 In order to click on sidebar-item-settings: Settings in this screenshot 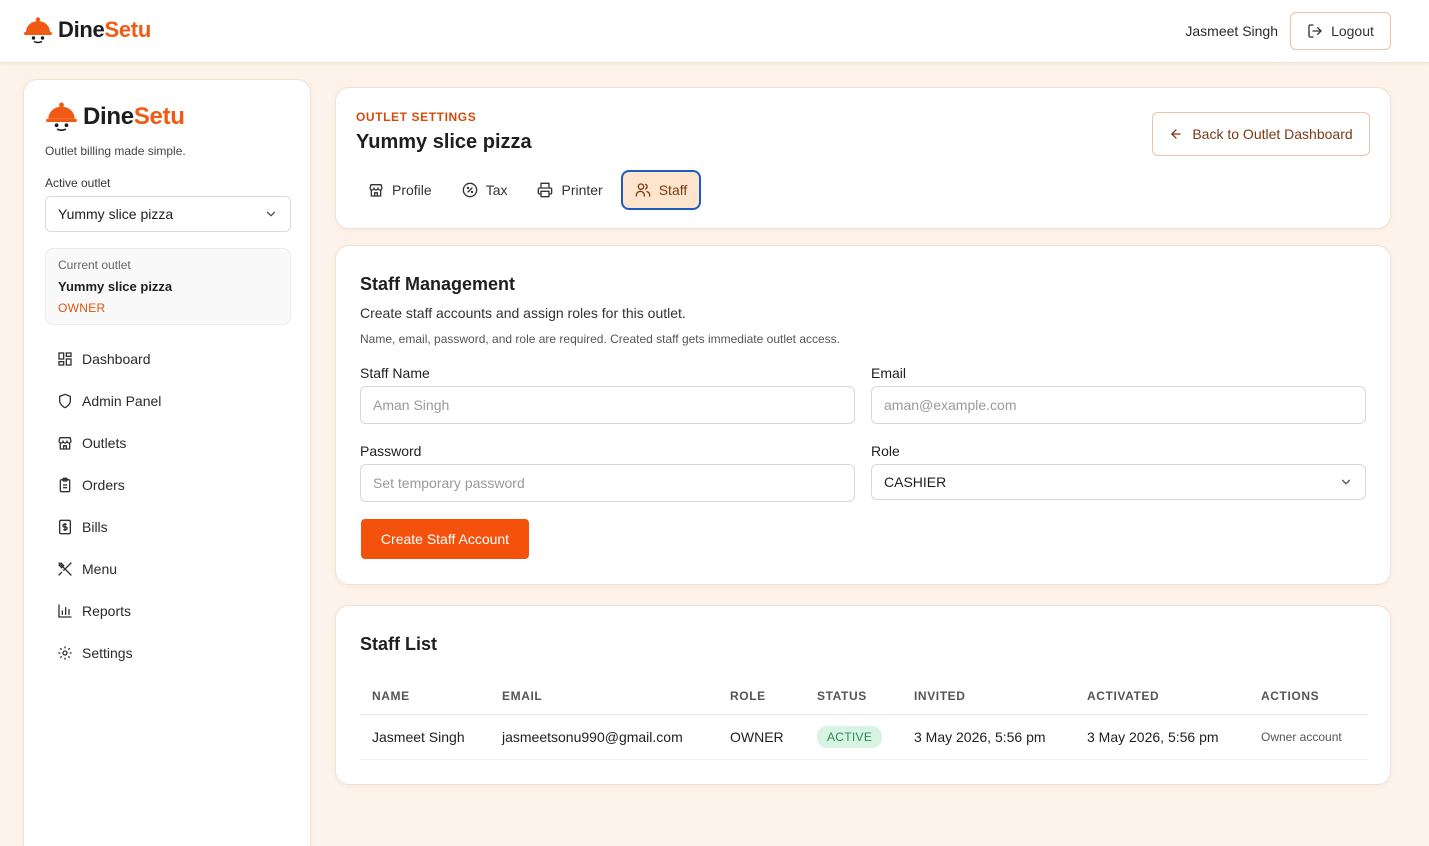, I will do `click(168, 653)`.